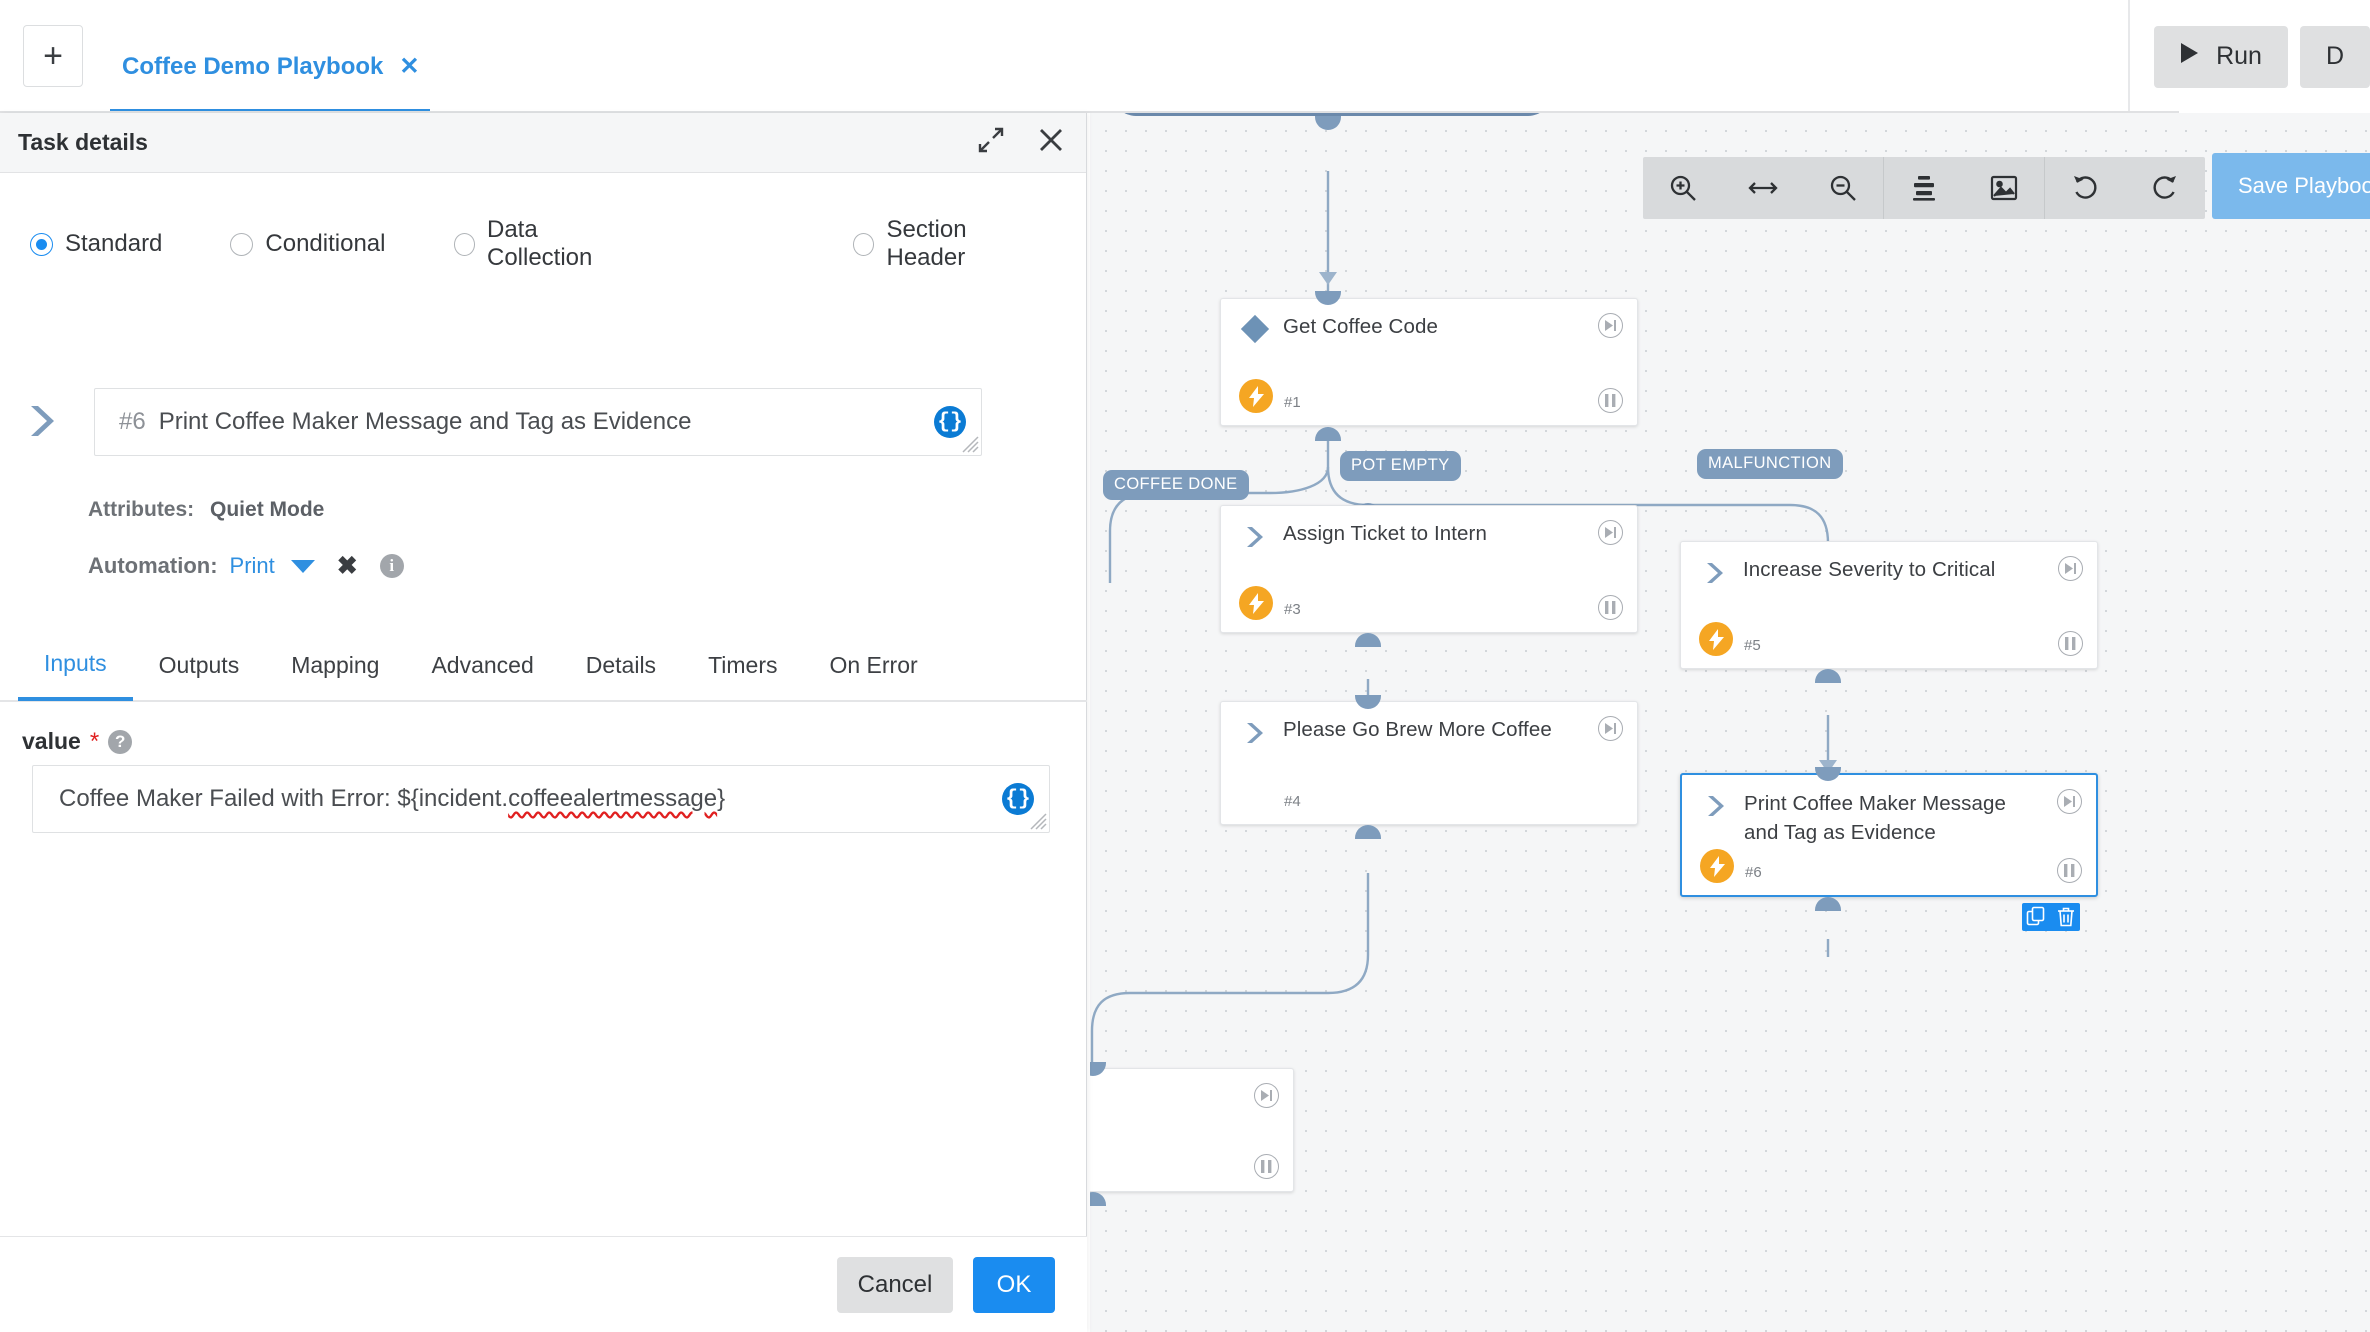 The width and height of the screenshot is (2370, 1332). I want to click on copy-node-icon, so click(2037, 917).